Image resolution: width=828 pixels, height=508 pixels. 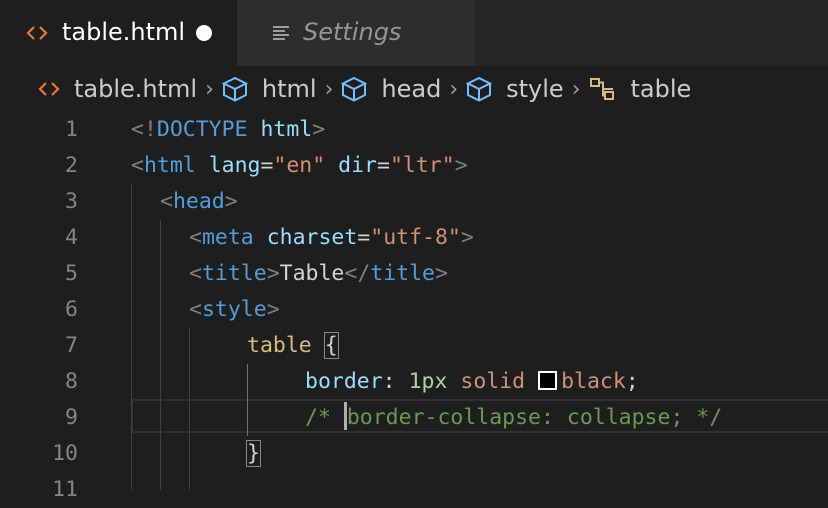 I want to click on css-selector-icon, so click(x=601, y=89).